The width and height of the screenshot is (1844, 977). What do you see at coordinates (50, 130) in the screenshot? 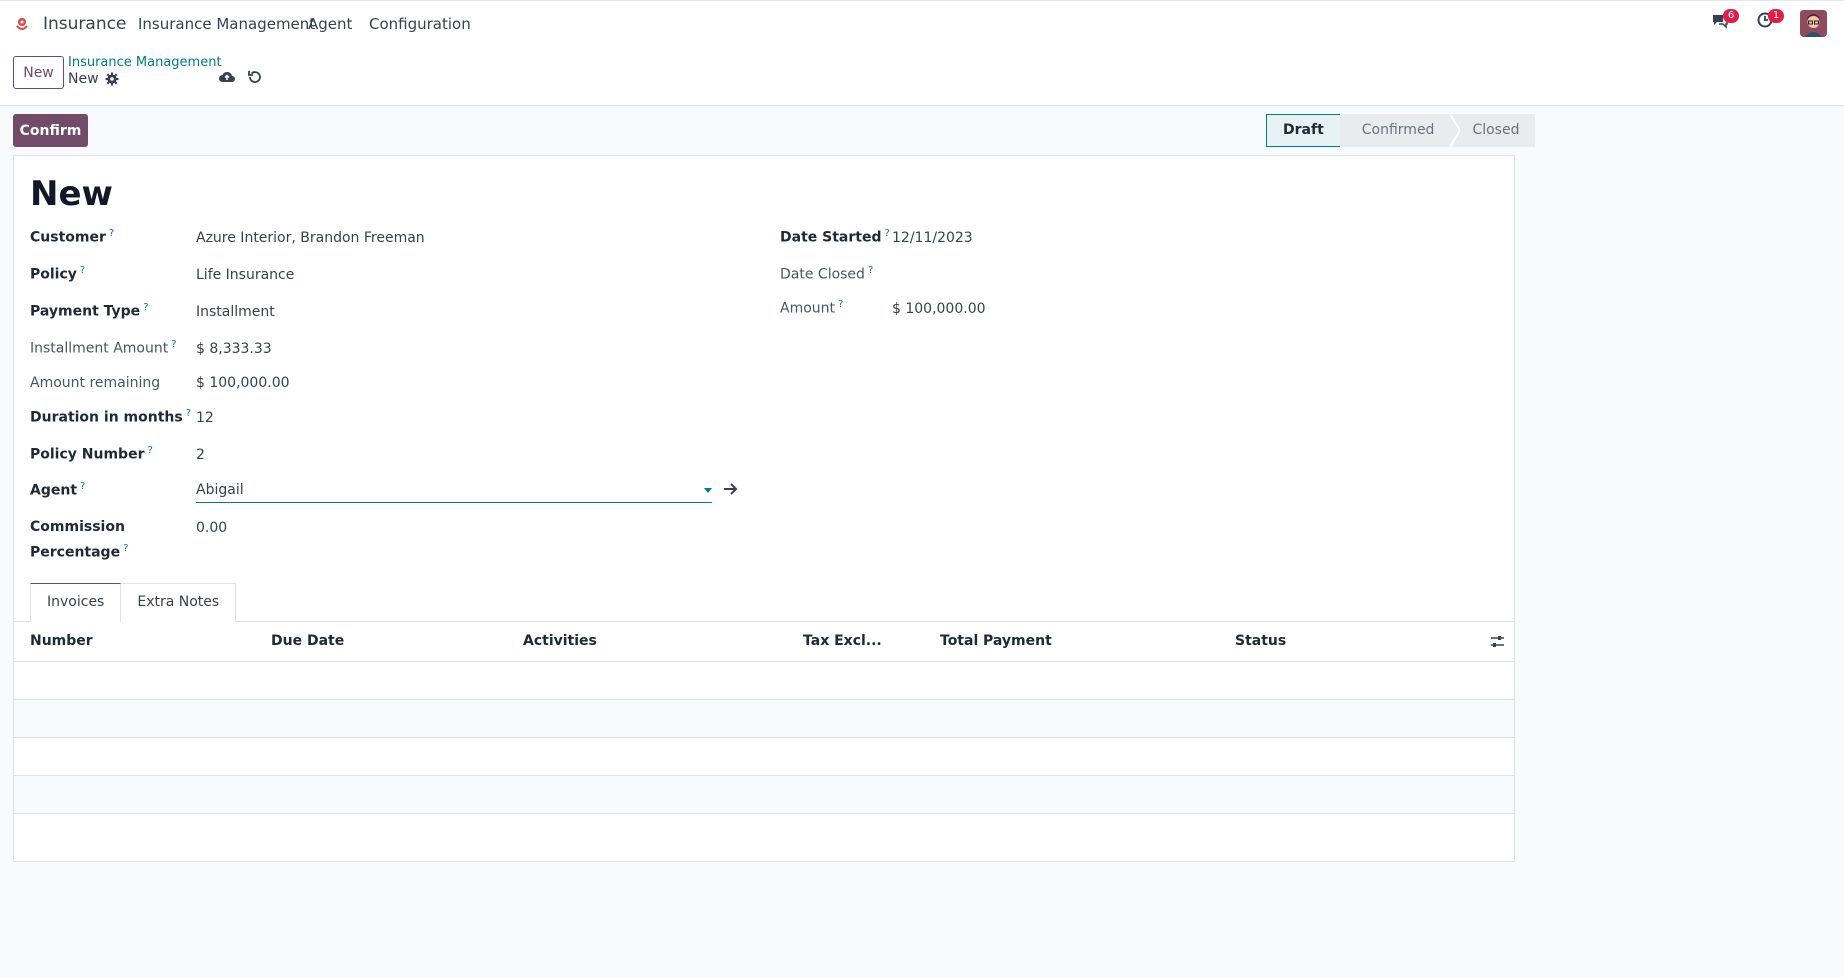
I see `confirm-button: Confirm` at bounding box center [50, 130].